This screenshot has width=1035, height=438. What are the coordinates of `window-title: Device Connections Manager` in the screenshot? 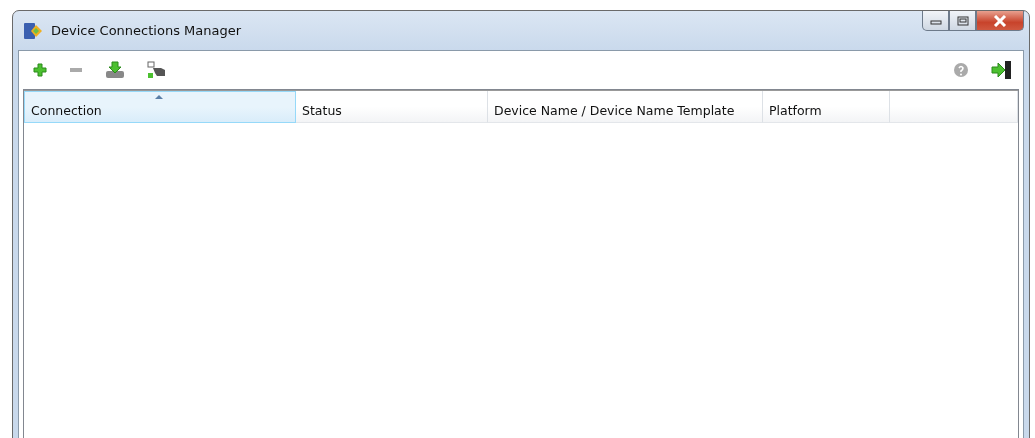 It's located at (146, 30).